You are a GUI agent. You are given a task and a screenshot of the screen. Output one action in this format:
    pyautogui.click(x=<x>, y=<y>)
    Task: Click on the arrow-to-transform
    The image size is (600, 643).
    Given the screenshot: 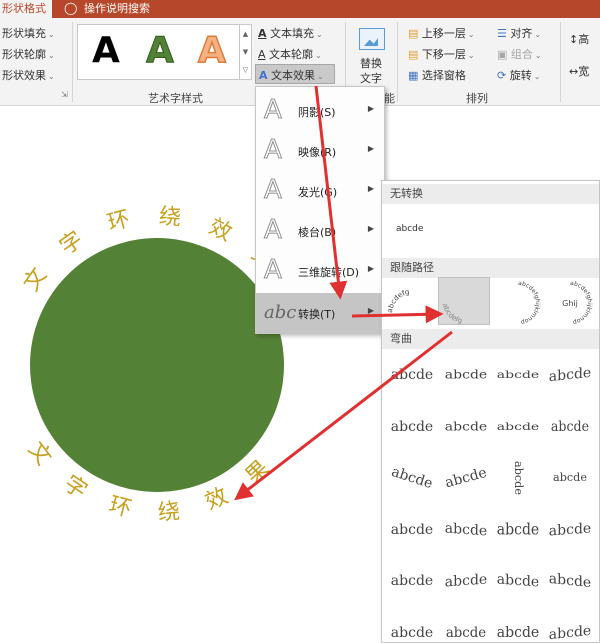 What is the action you would take?
    pyautogui.click(x=331, y=192)
    